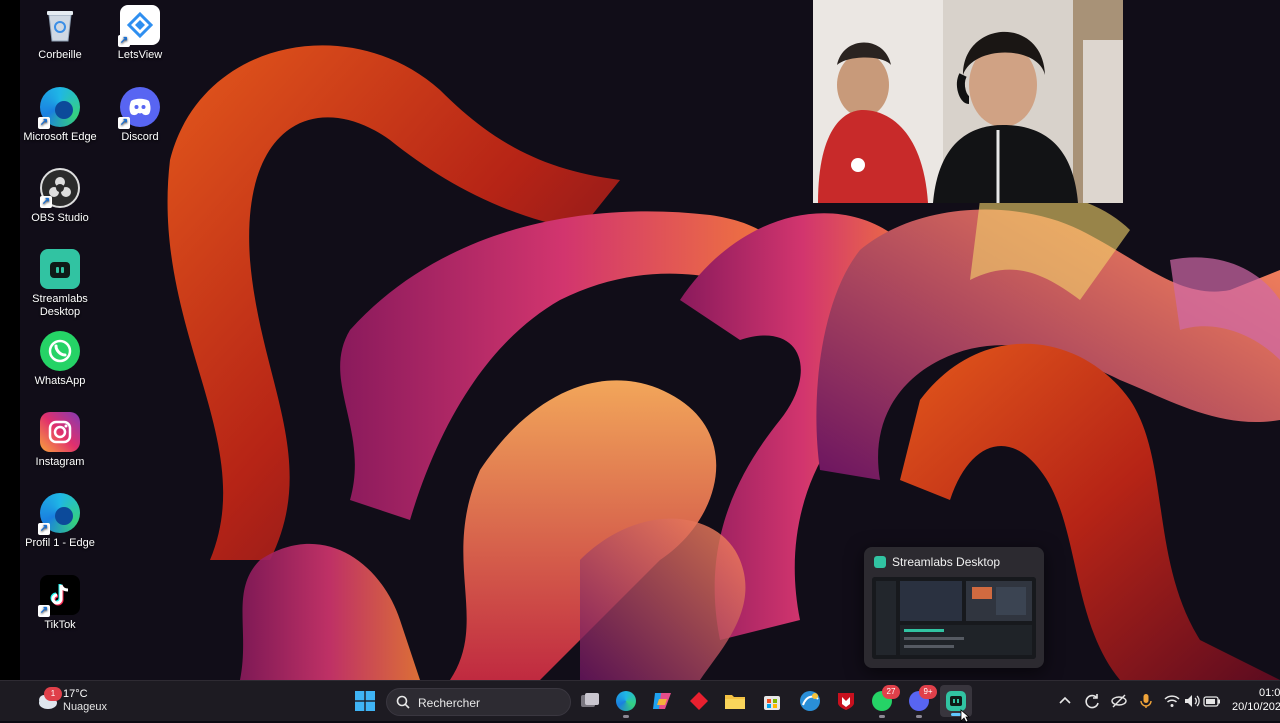  What do you see at coordinates (140, 137) in the screenshot?
I see `desktop-icon-label: Discord` at bounding box center [140, 137].